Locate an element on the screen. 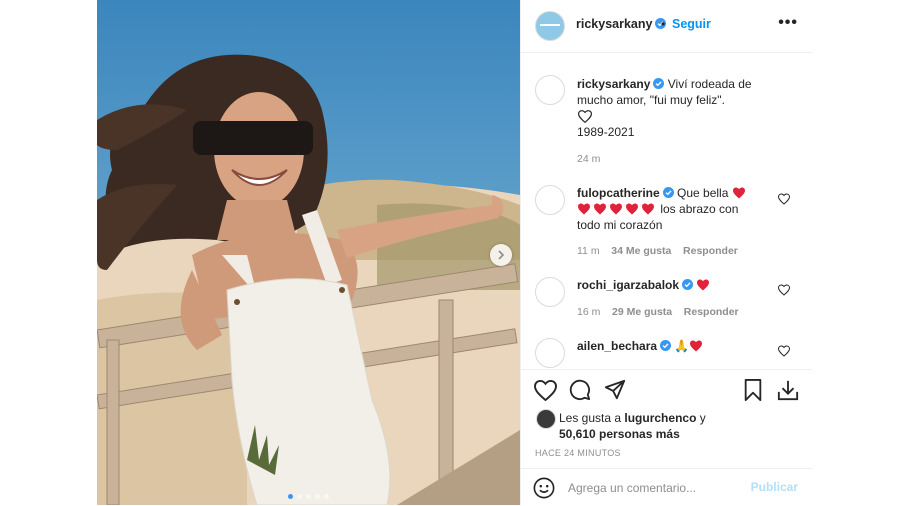  caption-username: rickysarkany is located at coordinates (613, 84).